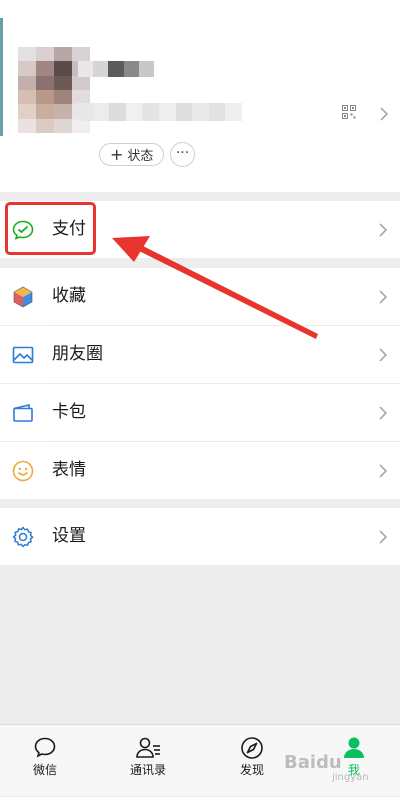 The image size is (400, 797). What do you see at coordinates (116, 69) in the screenshot?
I see `profile-name-blurred` at bounding box center [116, 69].